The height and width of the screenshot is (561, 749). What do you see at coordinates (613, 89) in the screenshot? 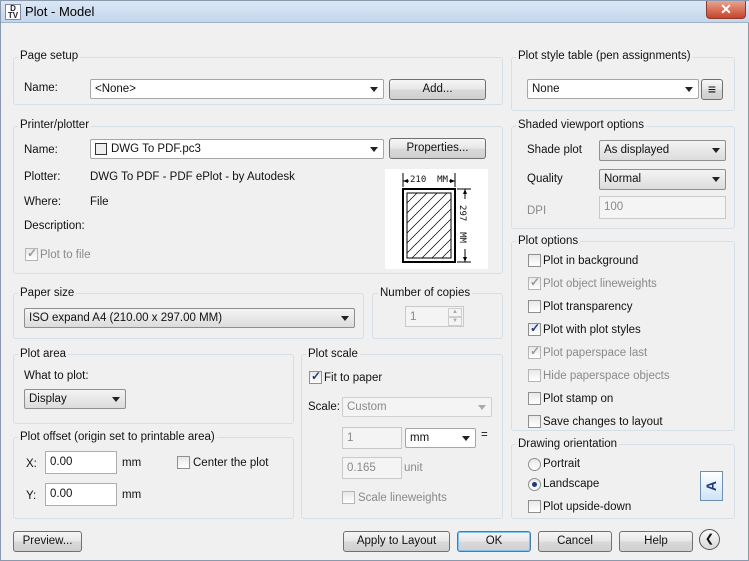
I see `plot-style-dropdown: None` at bounding box center [613, 89].